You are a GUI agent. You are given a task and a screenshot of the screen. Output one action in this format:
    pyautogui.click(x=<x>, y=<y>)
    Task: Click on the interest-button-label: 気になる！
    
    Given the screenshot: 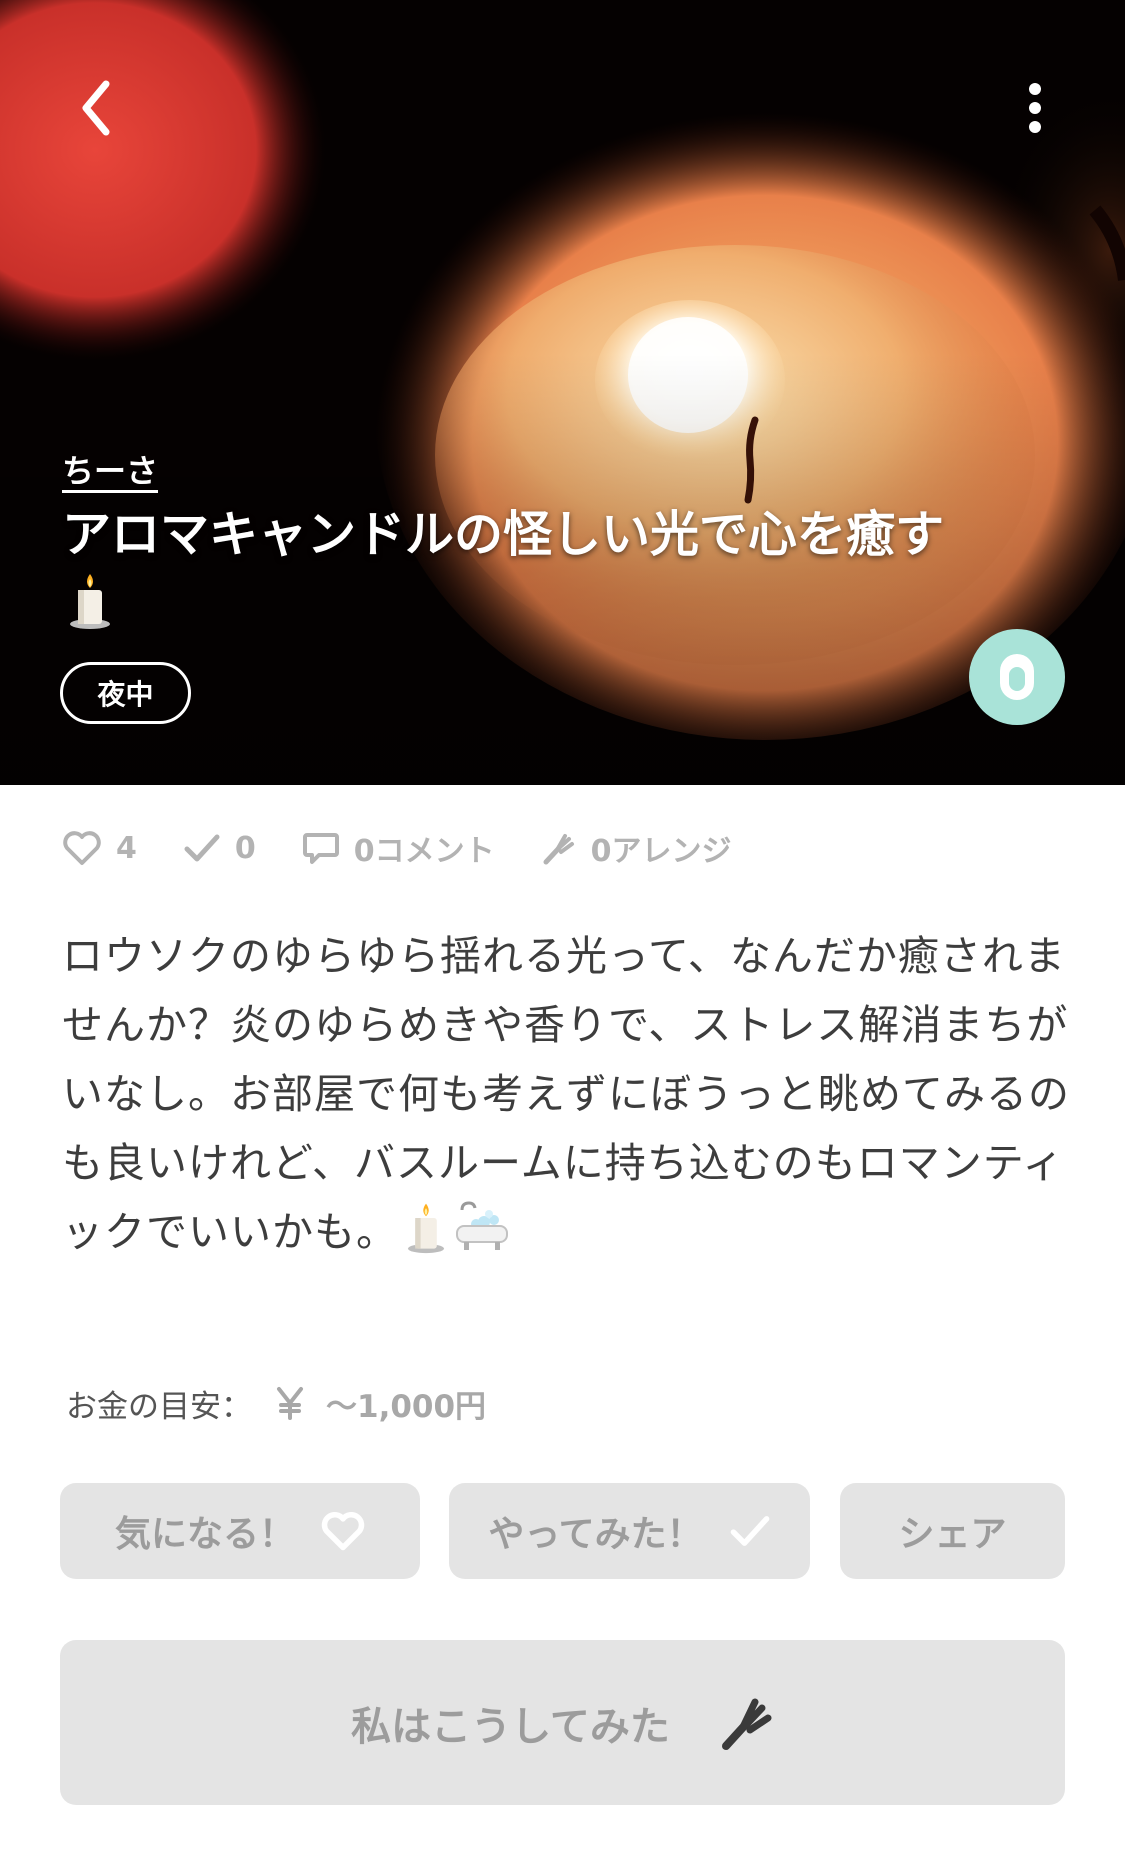 What is the action you would take?
    pyautogui.click(x=204, y=1534)
    